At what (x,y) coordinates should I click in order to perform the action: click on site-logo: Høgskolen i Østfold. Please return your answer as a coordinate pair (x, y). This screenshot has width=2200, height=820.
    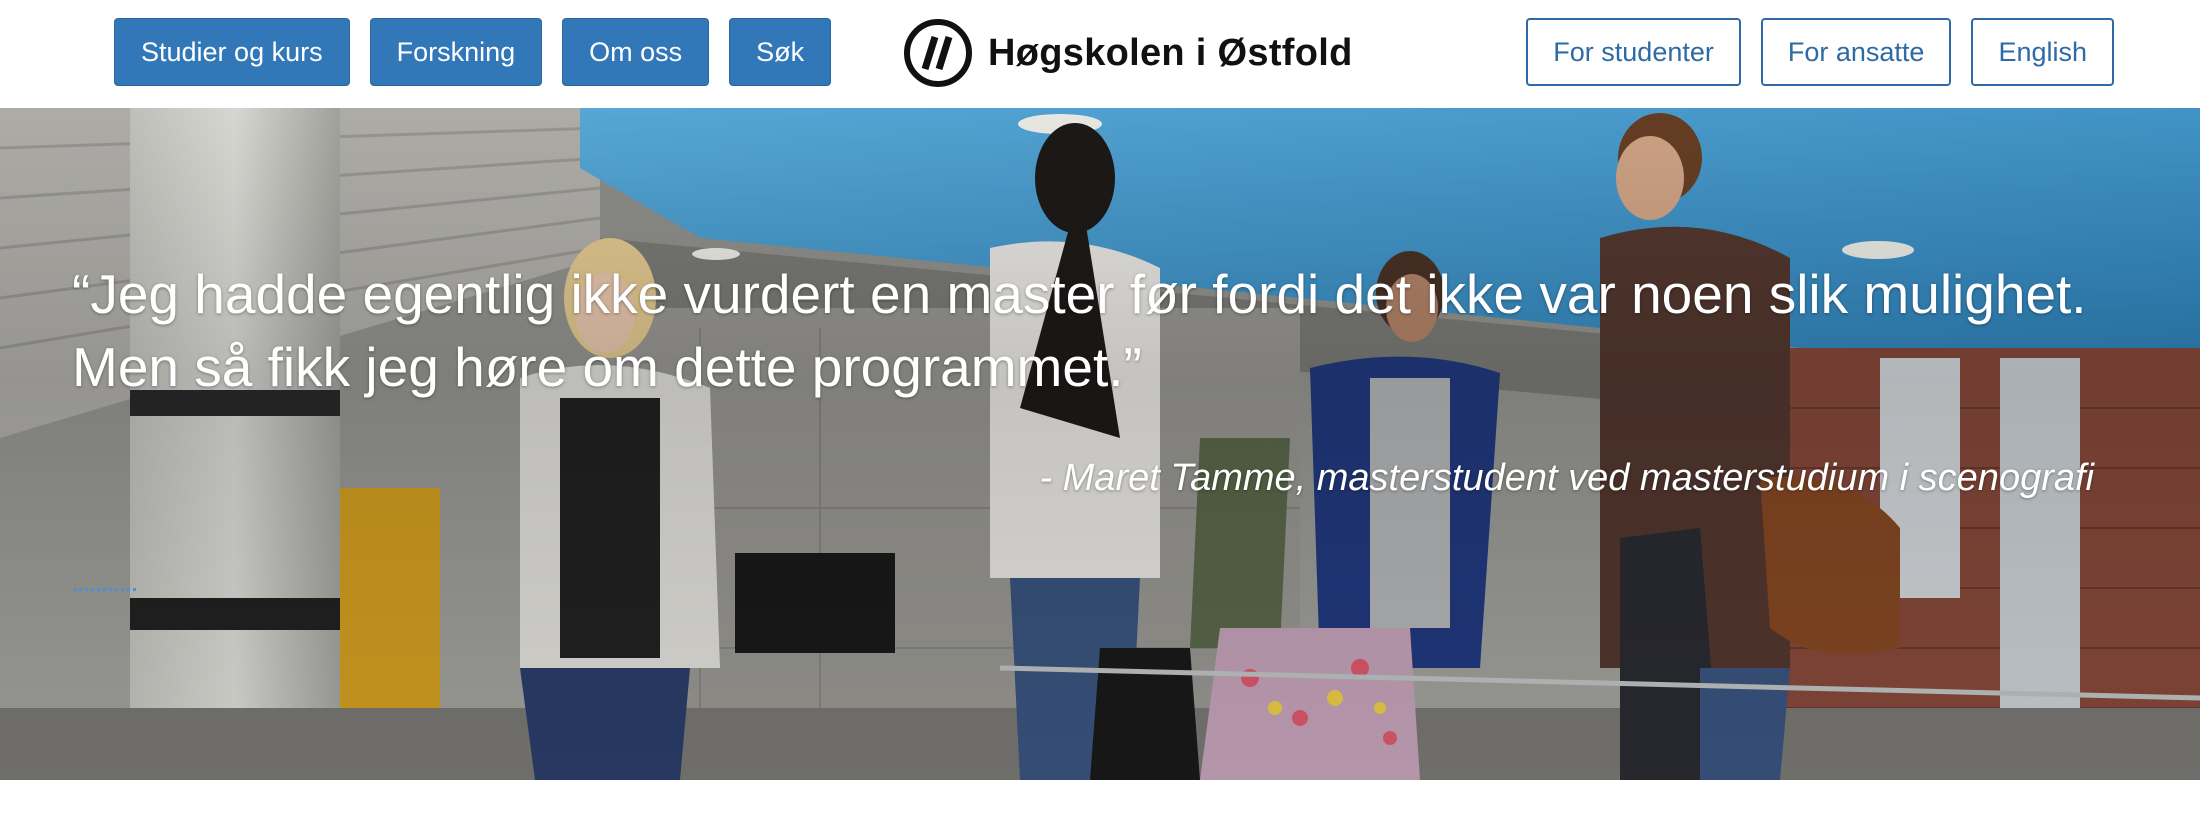
    Looking at the image, I should click on (1127, 53).